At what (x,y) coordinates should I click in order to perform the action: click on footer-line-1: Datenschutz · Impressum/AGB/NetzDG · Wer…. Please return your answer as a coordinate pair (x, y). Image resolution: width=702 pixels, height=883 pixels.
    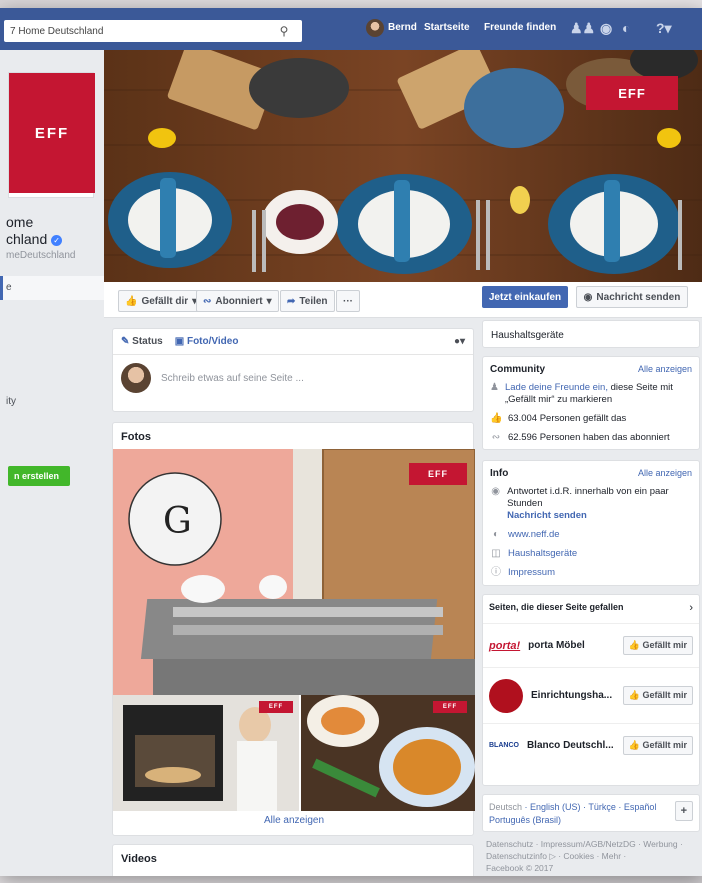
    Looking at the image, I should click on (591, 844).